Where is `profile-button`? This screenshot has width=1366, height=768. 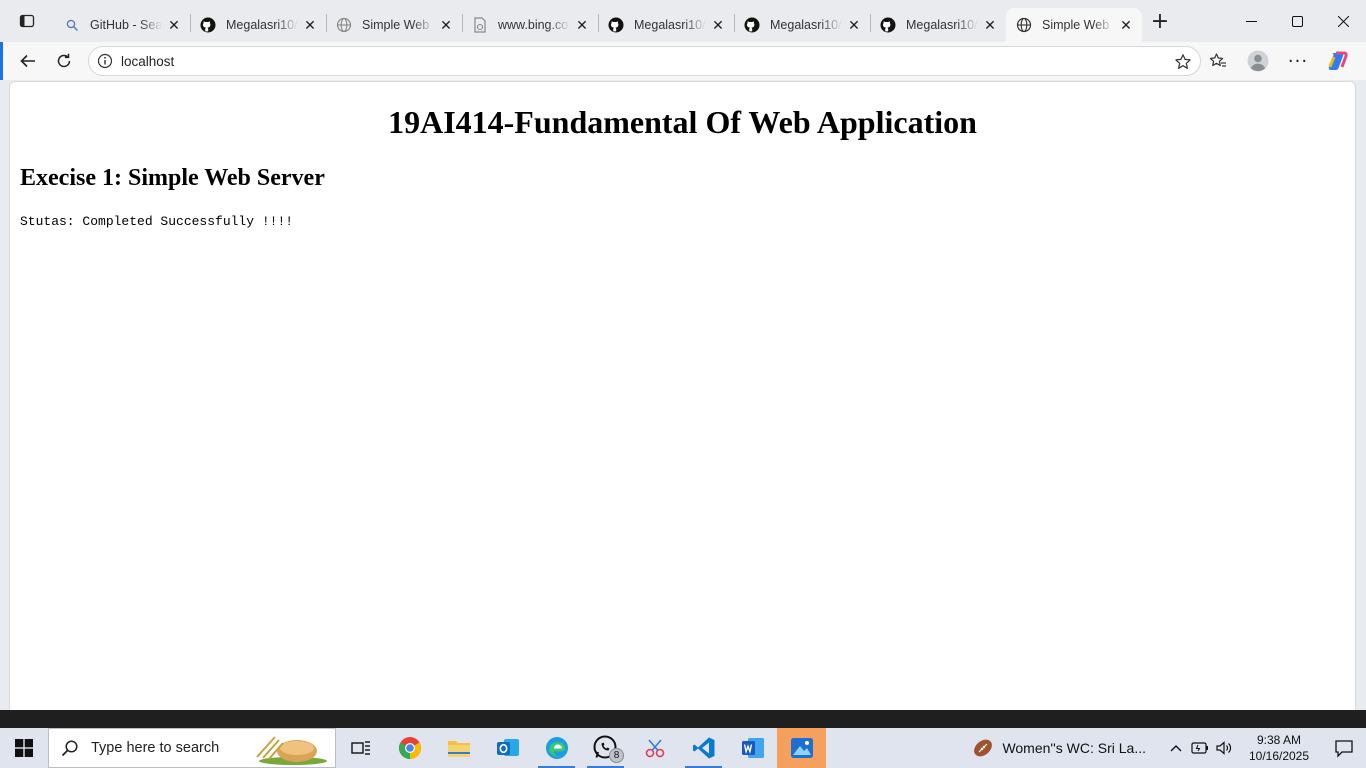
profile-button is located at coordinates (1258, 61).